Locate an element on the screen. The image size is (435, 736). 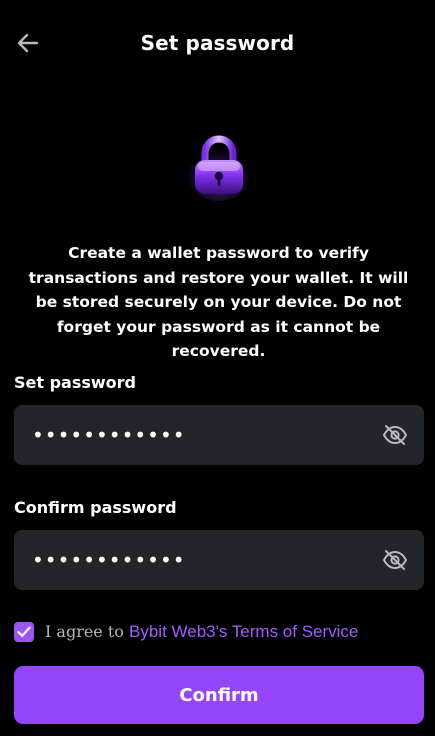
page-title: Set password is located at coordinates (217, 43).